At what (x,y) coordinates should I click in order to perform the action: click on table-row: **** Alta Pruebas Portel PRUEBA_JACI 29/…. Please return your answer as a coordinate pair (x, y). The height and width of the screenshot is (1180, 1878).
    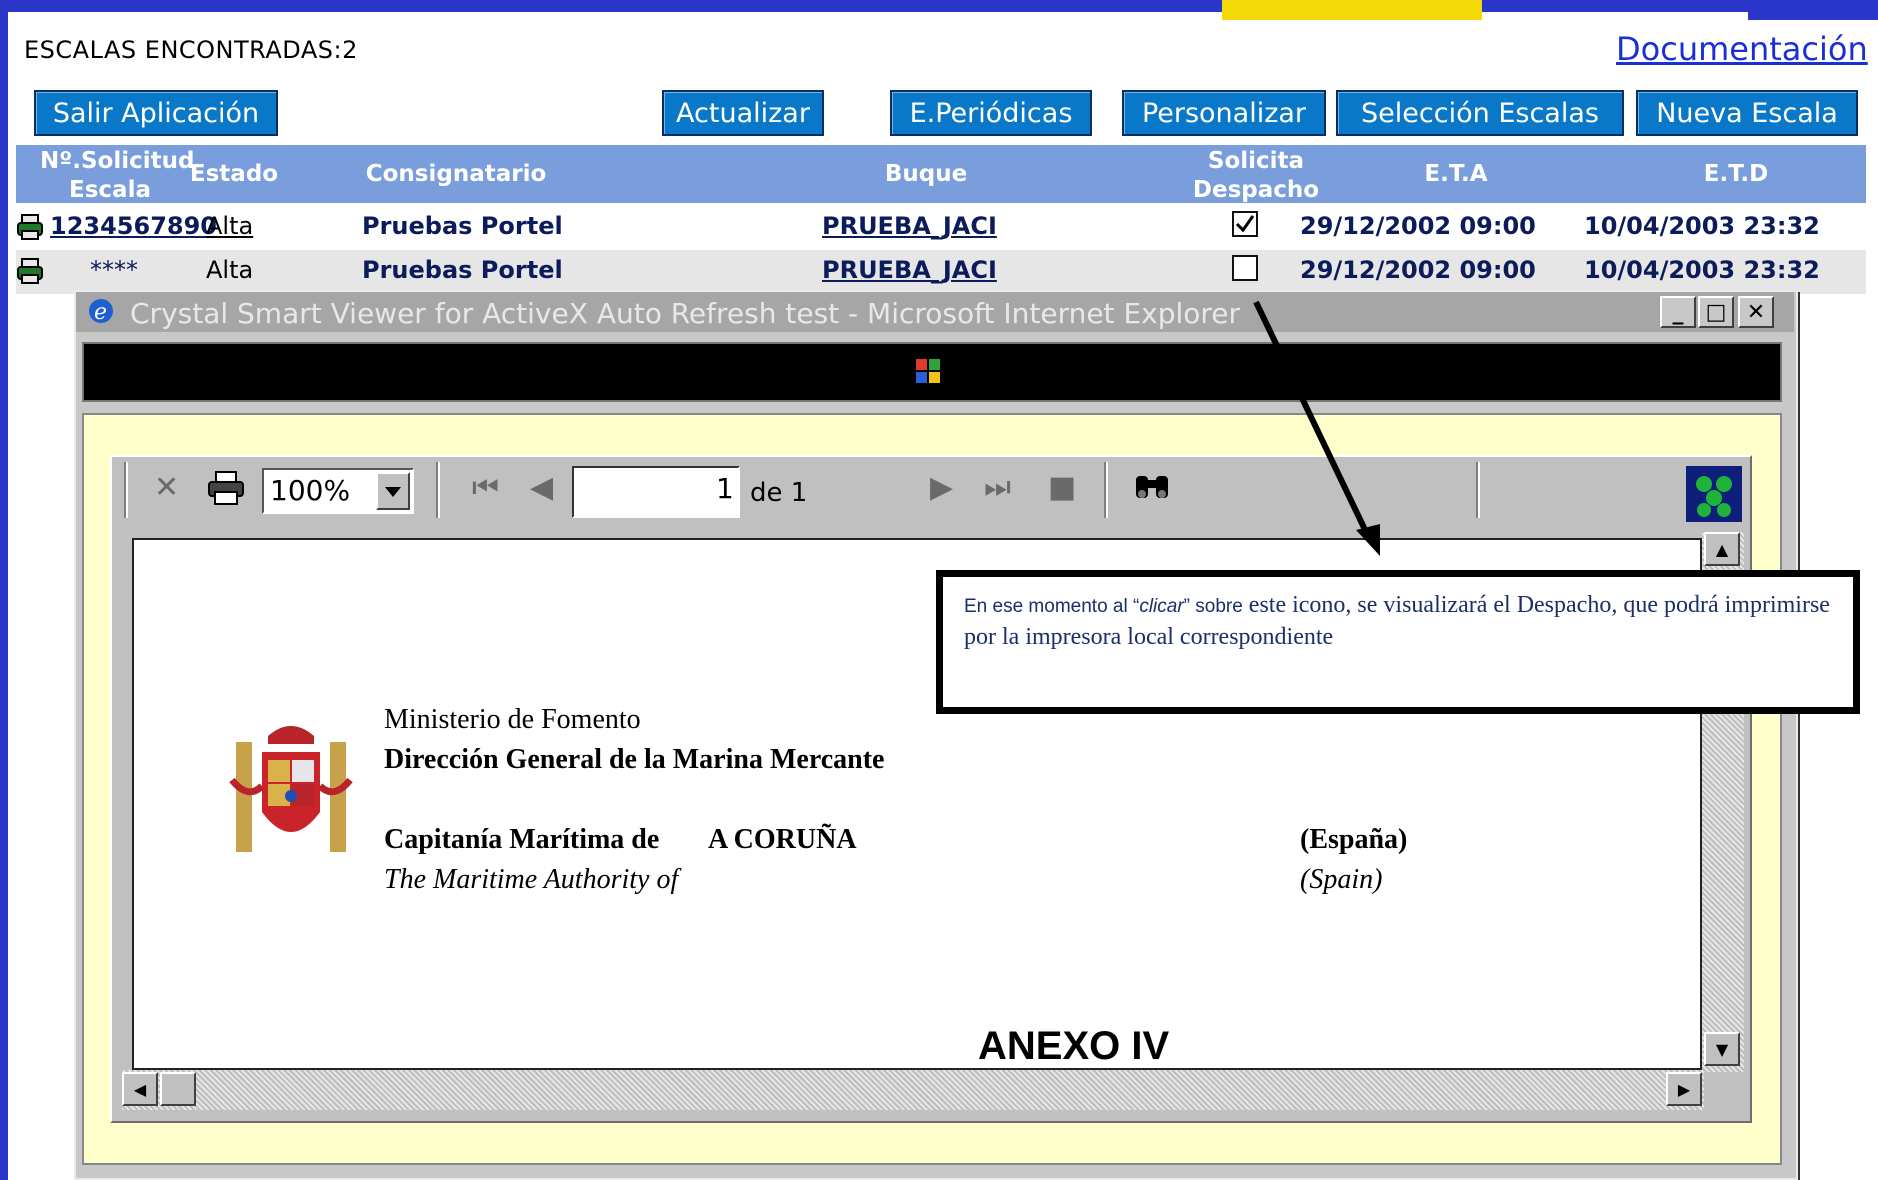
    Looking at the image, I should click on (941, 272).